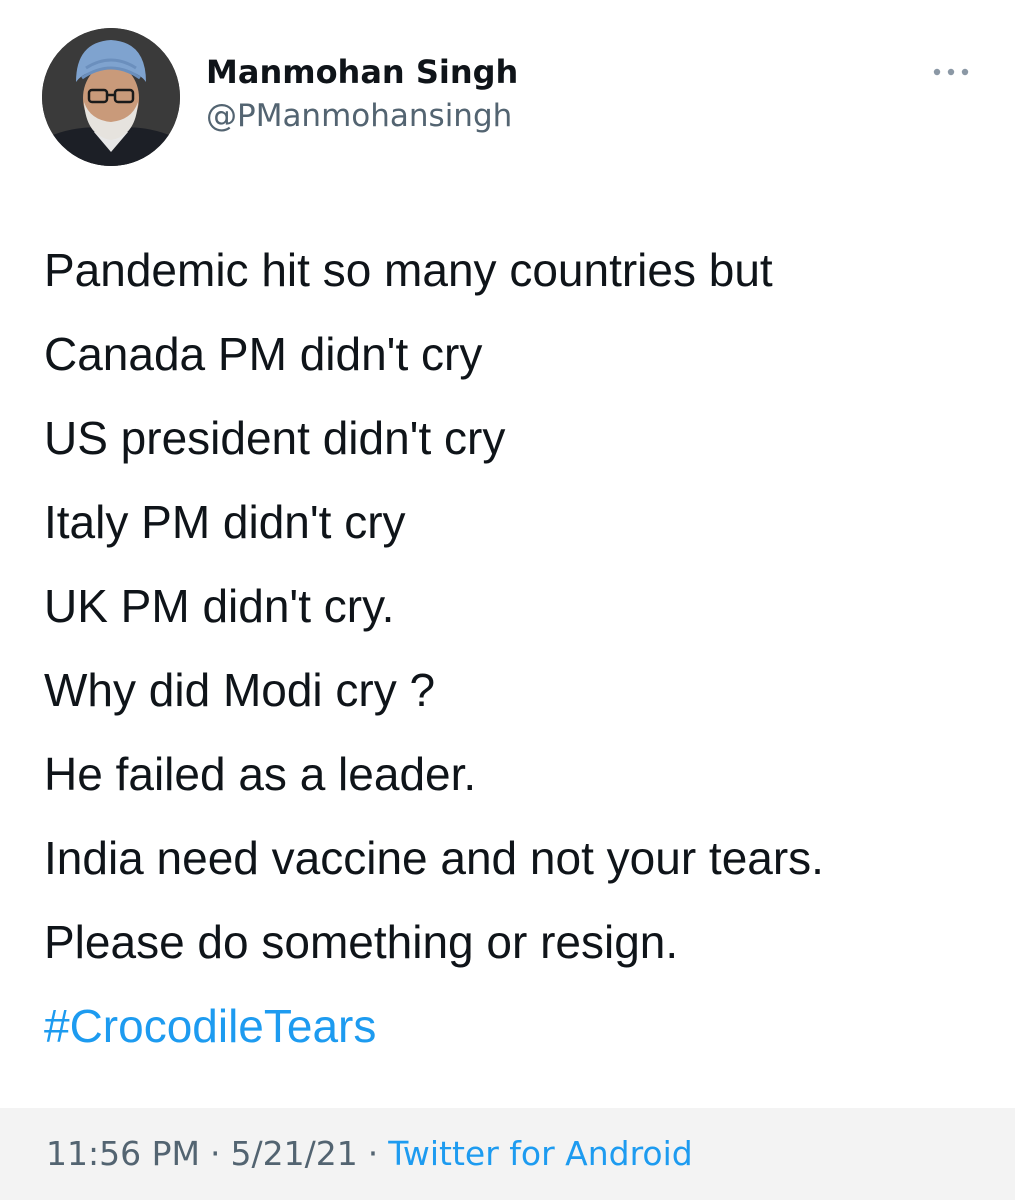 This screenshot has height=1200, width=1015. I want to click on hashtag-link: #CrocodileTears, so click(210, 1026).